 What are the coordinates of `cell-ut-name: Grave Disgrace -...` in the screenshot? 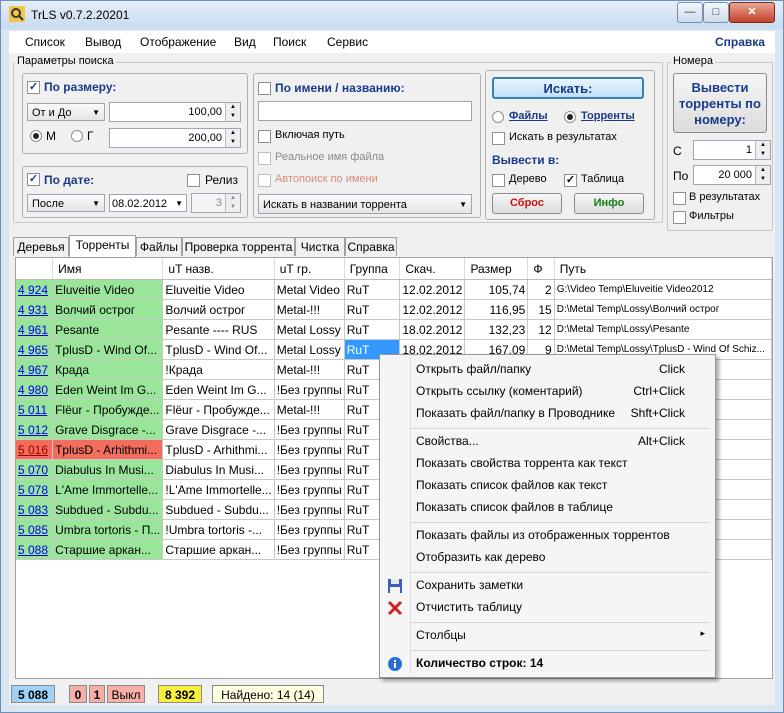 It's located at (218, 429).